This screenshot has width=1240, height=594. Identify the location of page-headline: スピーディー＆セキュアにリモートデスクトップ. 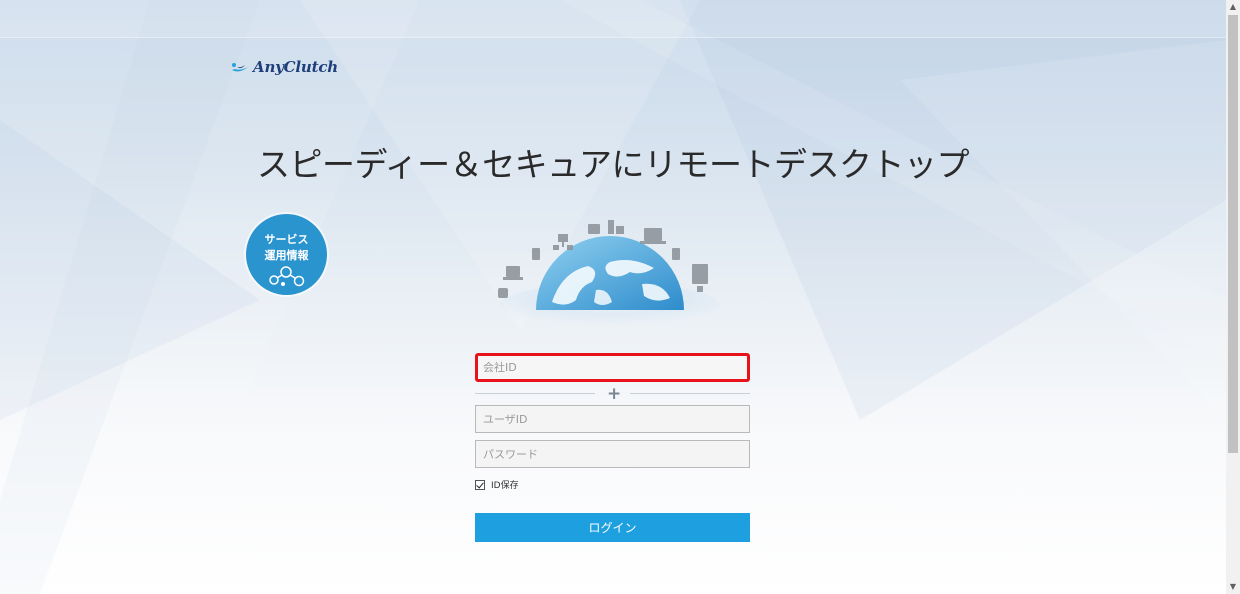
(613, 164).